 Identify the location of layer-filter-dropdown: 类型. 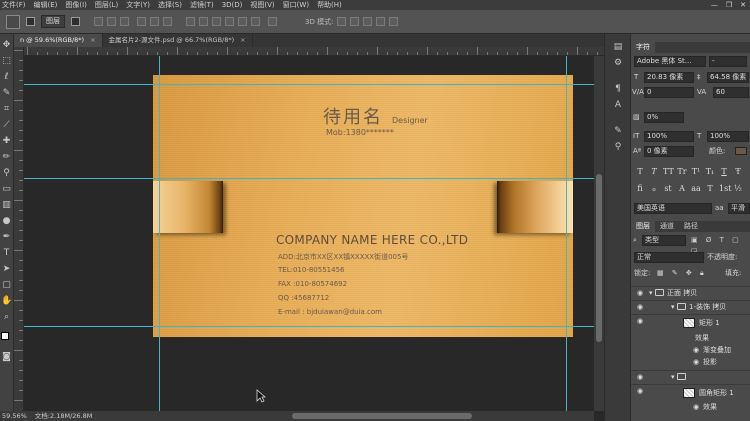
(664, 240).